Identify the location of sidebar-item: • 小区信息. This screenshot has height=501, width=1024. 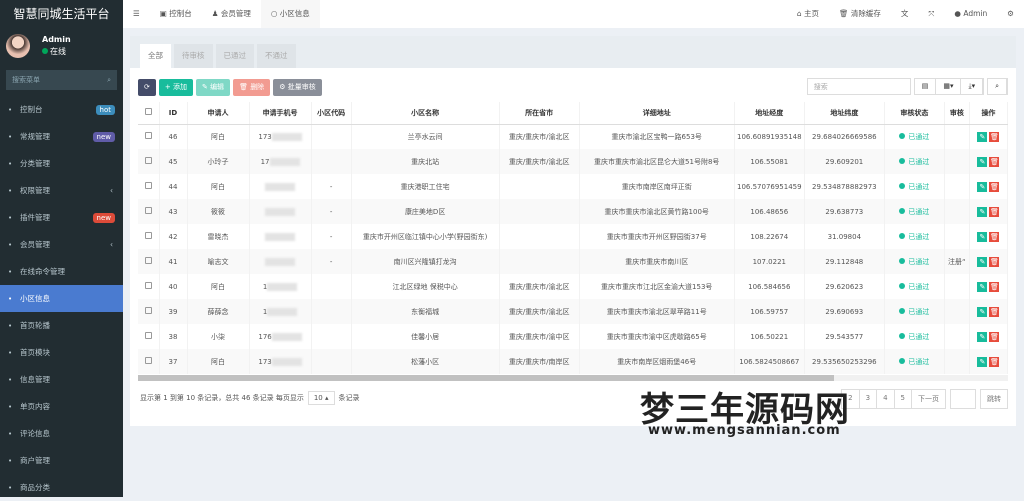
(61, 298).